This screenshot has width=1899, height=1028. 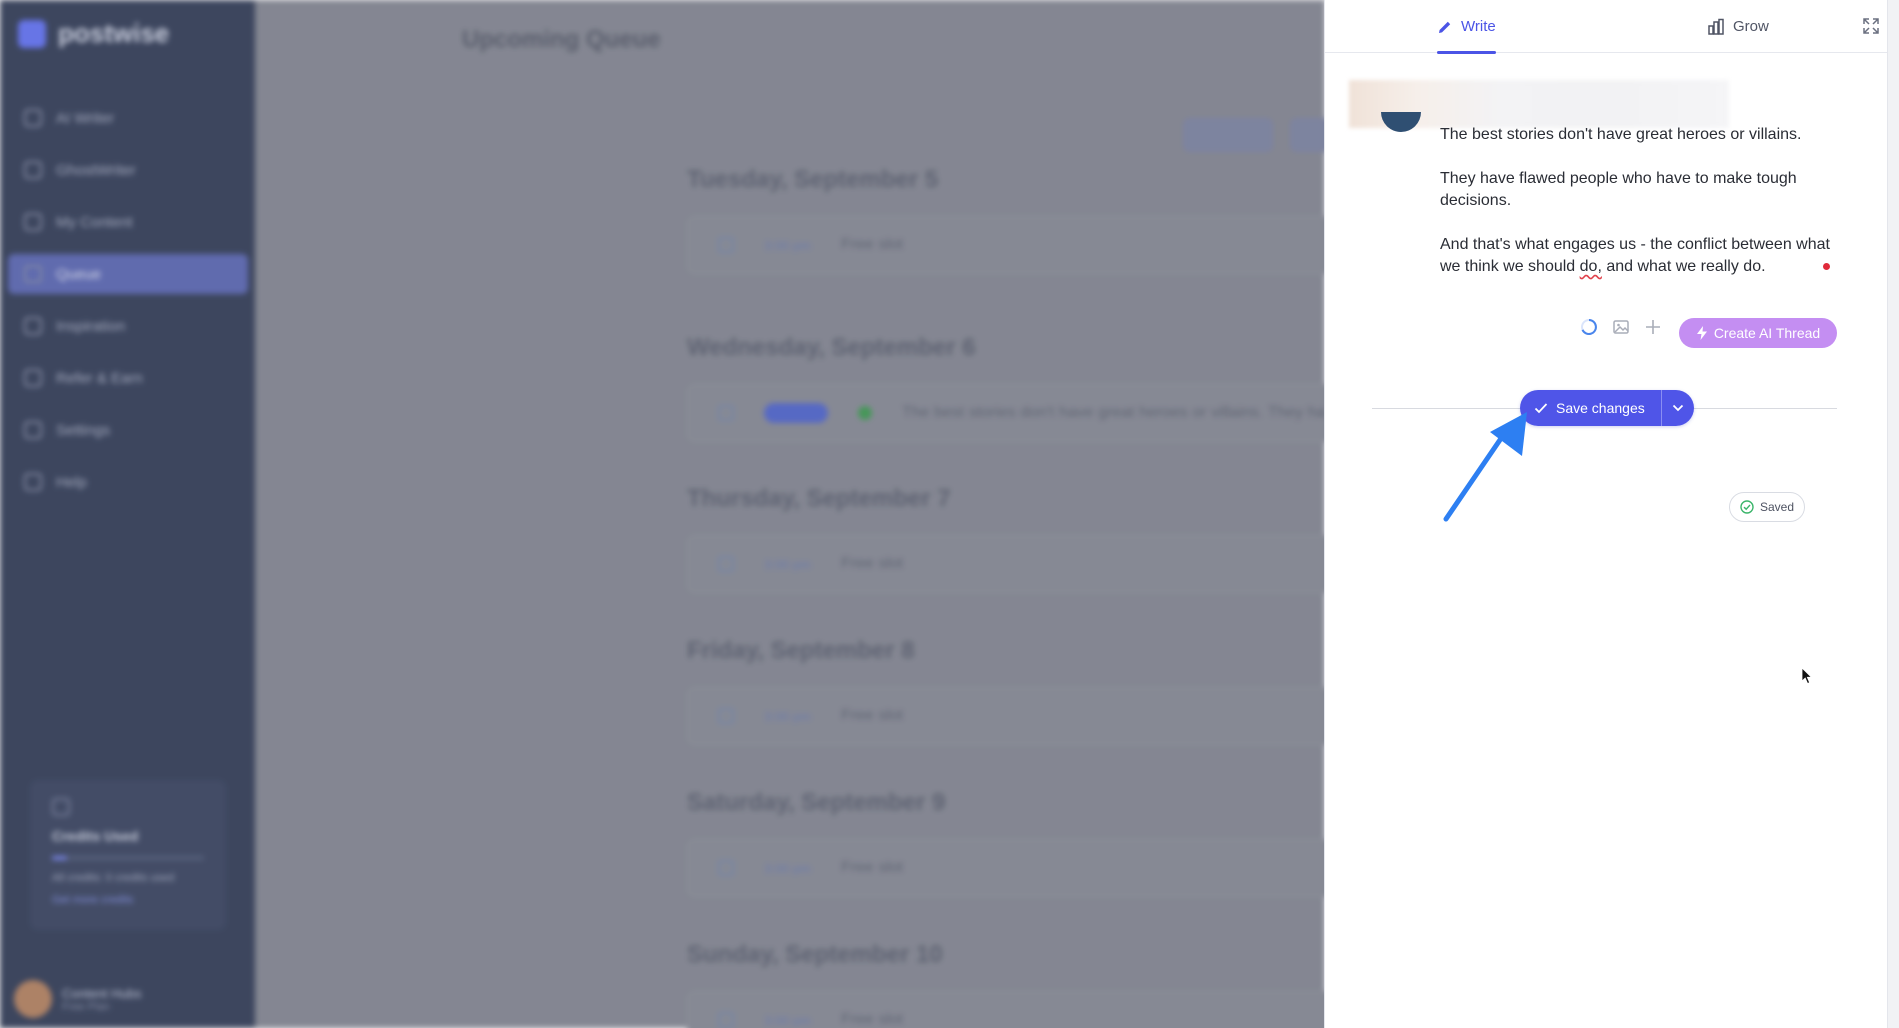 I want to click on save-button-group: Save changes, so click(x=1607, y=408).